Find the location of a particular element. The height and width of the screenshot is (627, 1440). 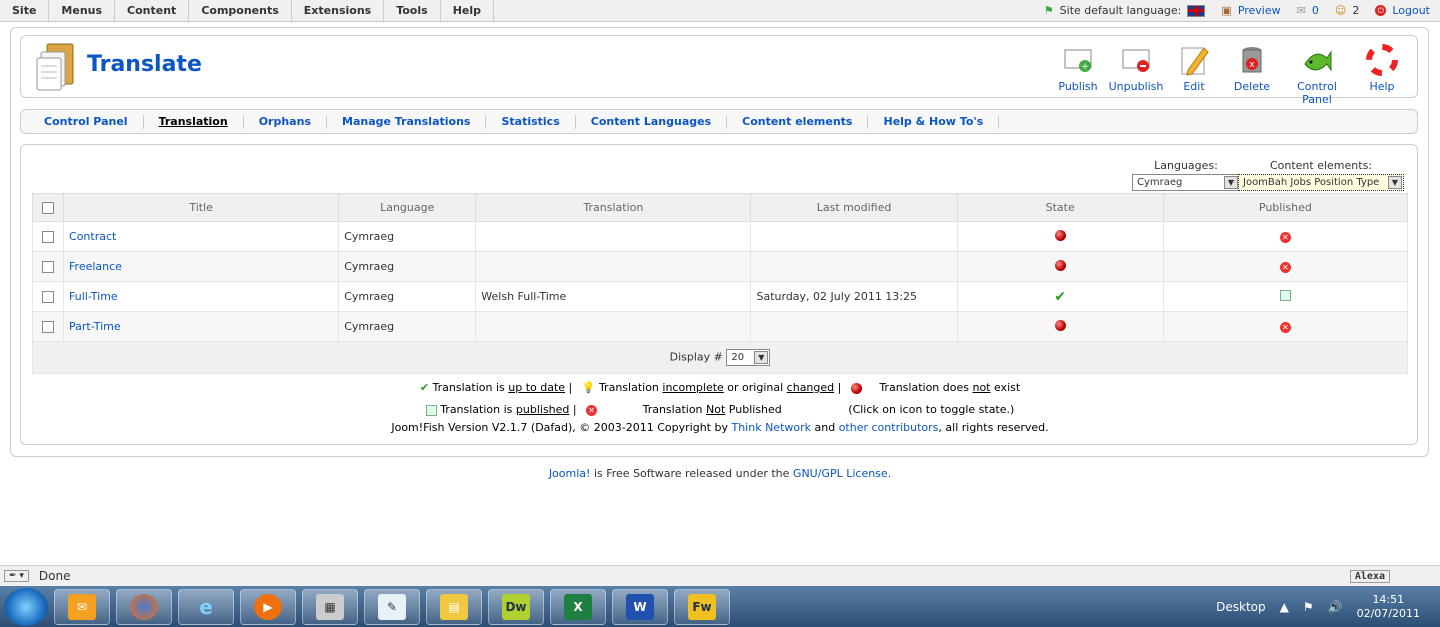

word-taskbar-button: W is located at coordinates (640, 606).